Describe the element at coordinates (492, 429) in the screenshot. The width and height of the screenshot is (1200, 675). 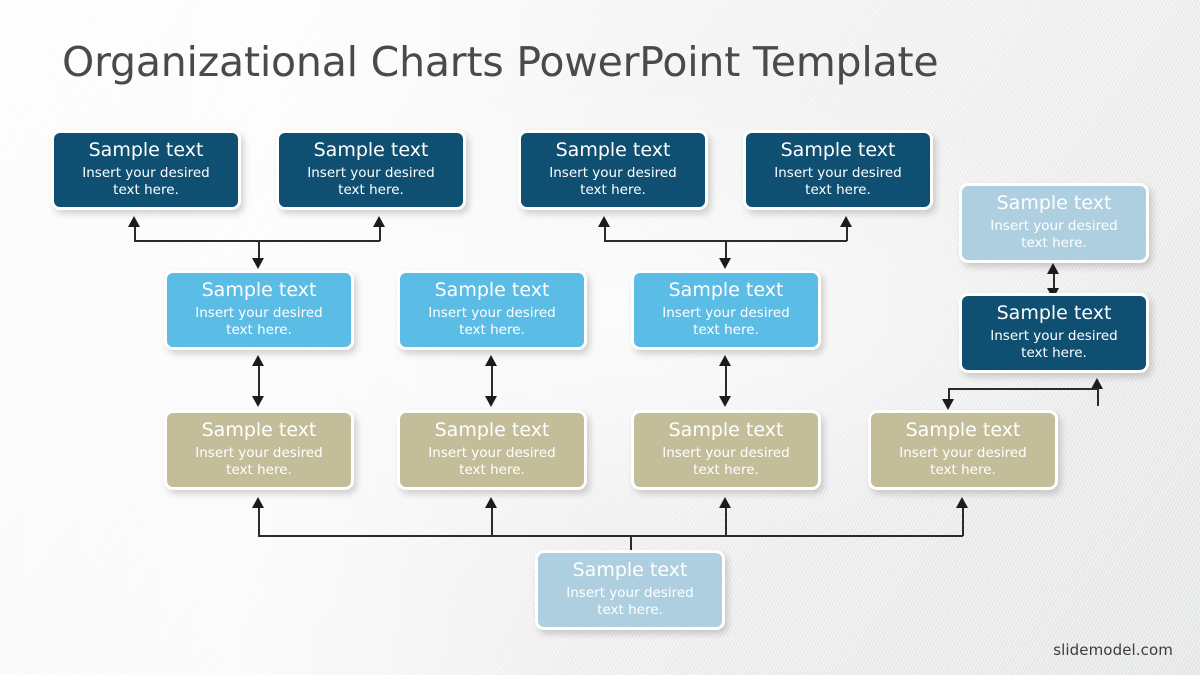
I see `node-tan-2-headline: Sample text` at that location.